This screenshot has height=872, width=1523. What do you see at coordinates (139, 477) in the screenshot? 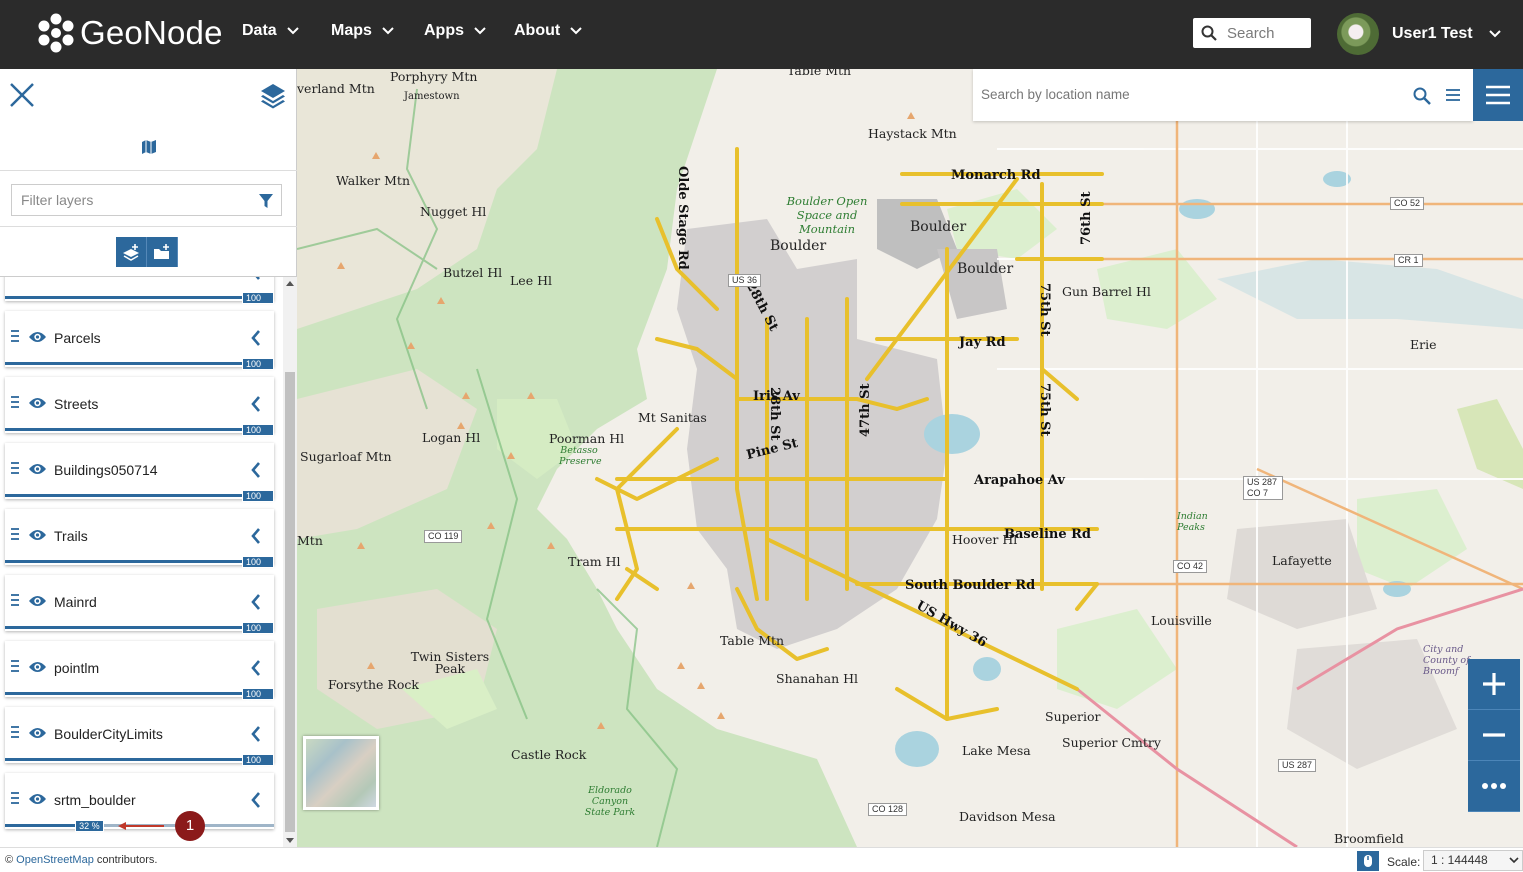
I see `layer-item: Buildings050714 100 %` at bounding box center [139, 477].